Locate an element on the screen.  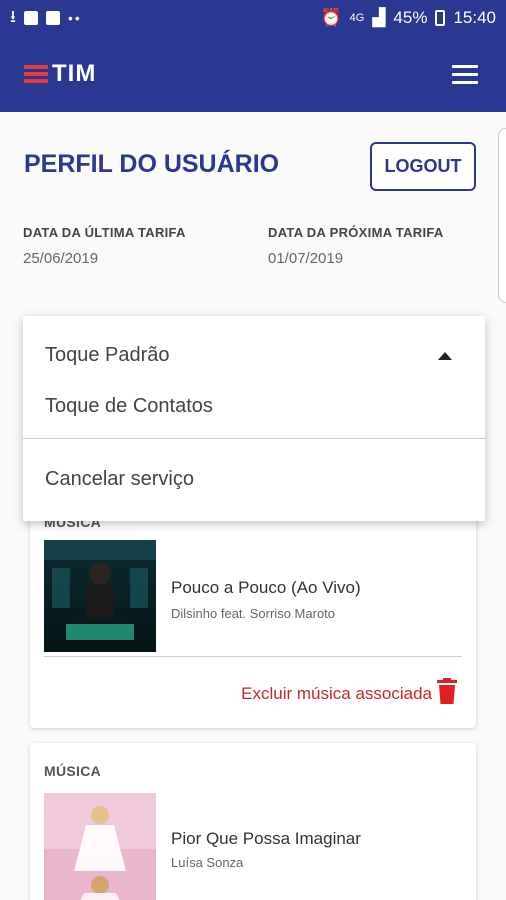
next-tariff-value: 01/07/2019 is located at coordinates (306, 258).